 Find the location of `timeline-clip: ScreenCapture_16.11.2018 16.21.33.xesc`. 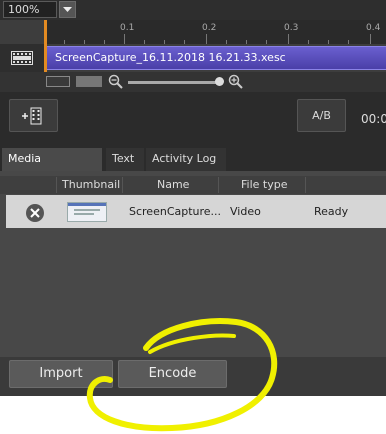

timeline-clip: ScreenCapture_16.11.2018 16.21.33.xesc is located at coordinates (216, 58).